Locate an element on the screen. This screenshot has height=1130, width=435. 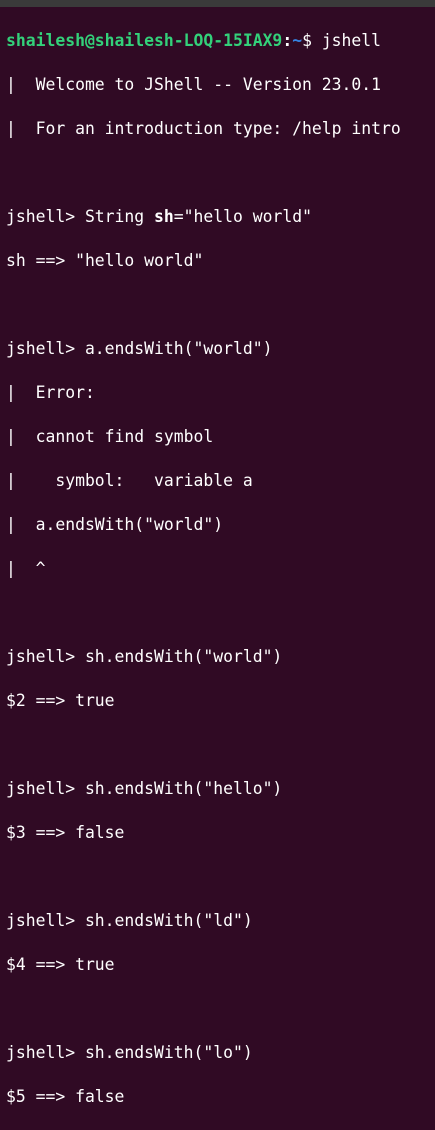
jshell-input-line: jshell> a.endsWith("world") is located at coordinates (139, 348).